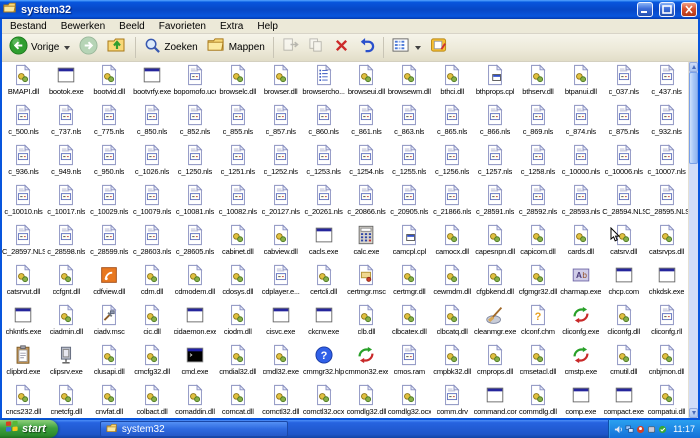 The width and height of the screenshot is (700, 438). I want to click on scrollbar-track, so click(693, 240).